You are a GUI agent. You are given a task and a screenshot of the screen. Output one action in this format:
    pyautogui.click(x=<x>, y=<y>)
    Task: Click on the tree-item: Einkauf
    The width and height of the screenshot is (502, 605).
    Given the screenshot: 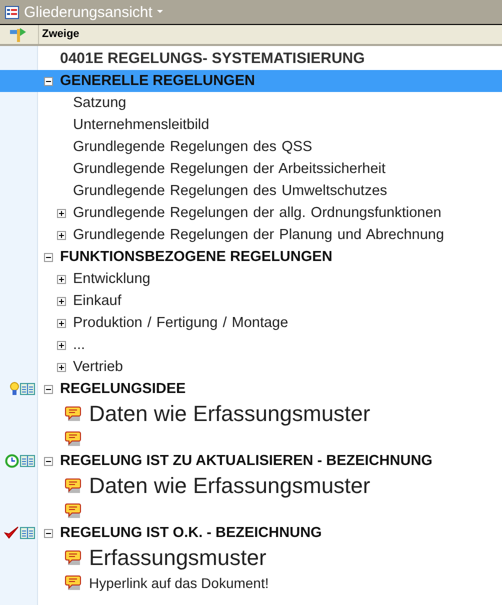 What is the action you would take?
    pyautogui.click(x=97, y=301)
    